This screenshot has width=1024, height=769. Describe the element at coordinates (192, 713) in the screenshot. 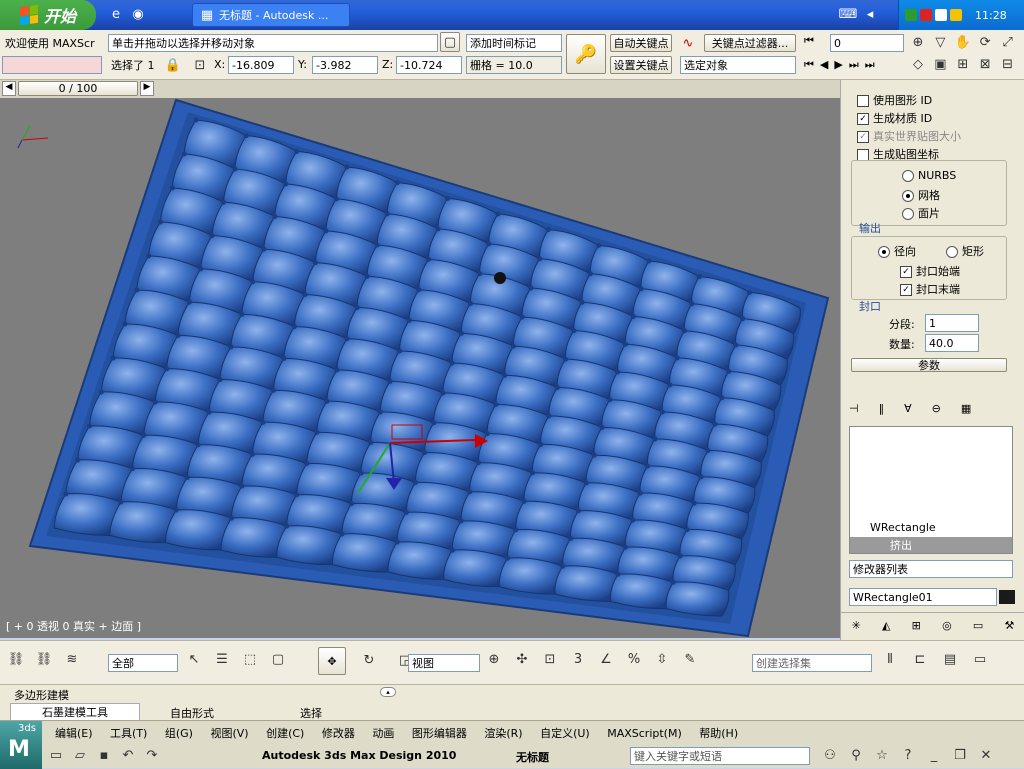

I see `ribbon-tab-freeform: 自由形式` at that location.